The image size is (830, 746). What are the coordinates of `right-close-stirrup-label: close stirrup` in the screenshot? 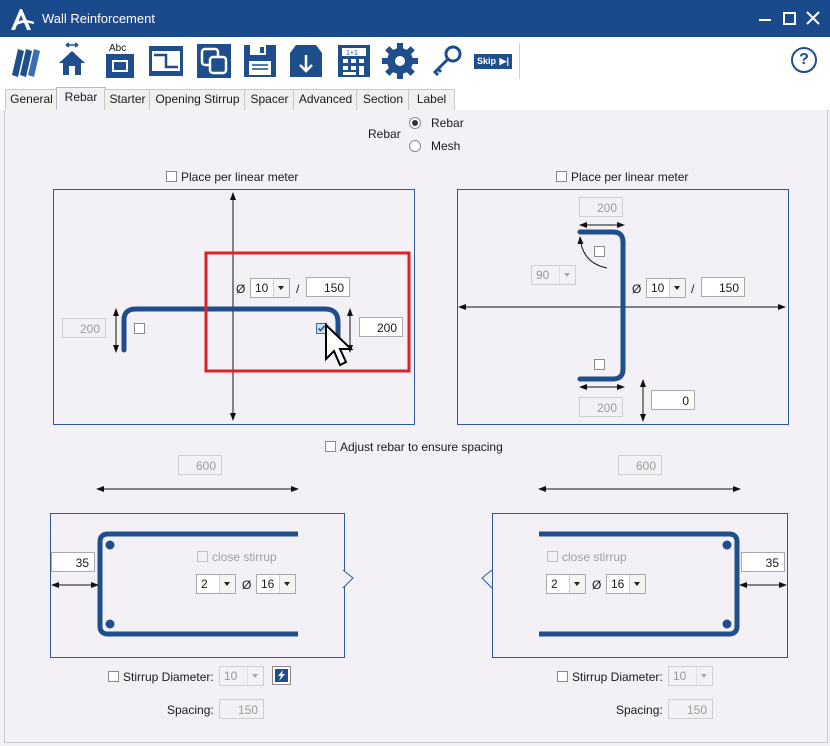 It's located at (594, 557).